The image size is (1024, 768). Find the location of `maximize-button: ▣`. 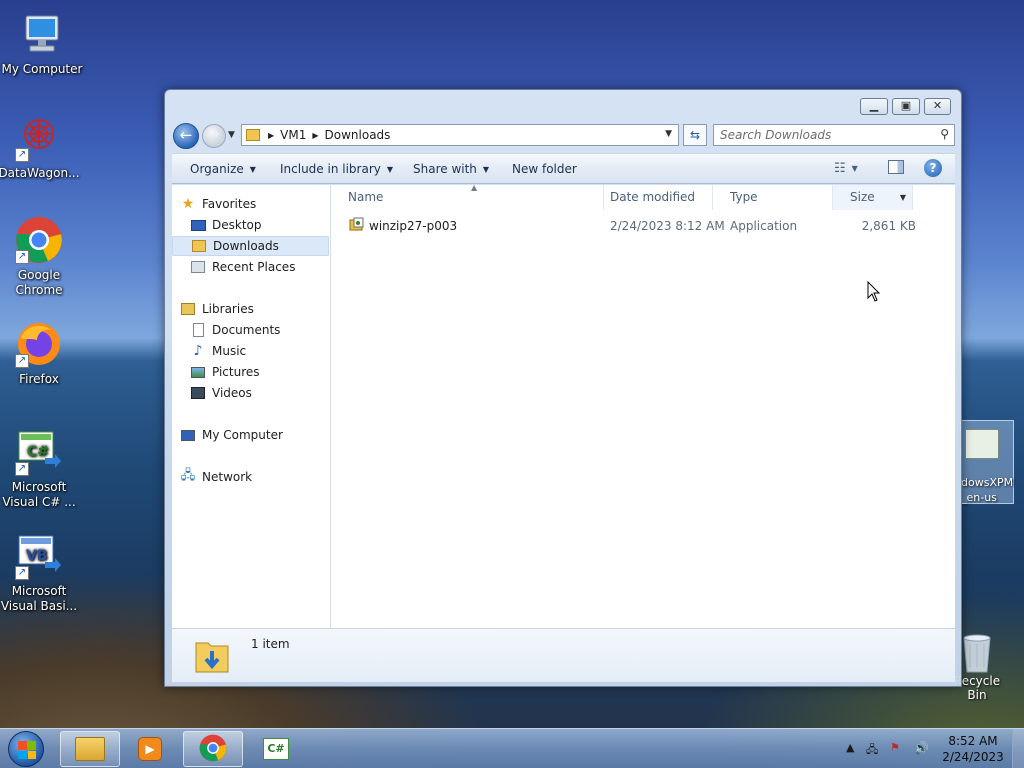

maximize-button: ▣ is located at coordinates (906, 106).